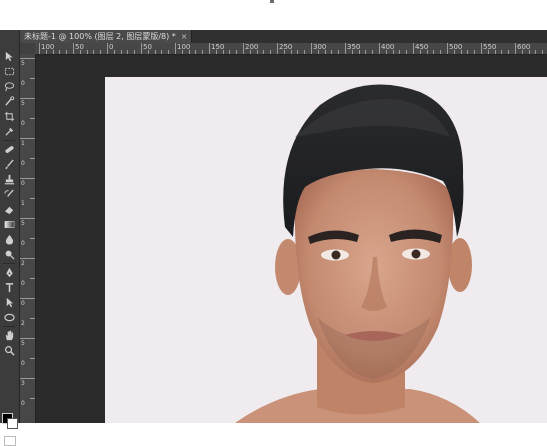 The height and width of the screenshot is (446, 547). I want to click on brush-tool-icon, so click(9, 164).